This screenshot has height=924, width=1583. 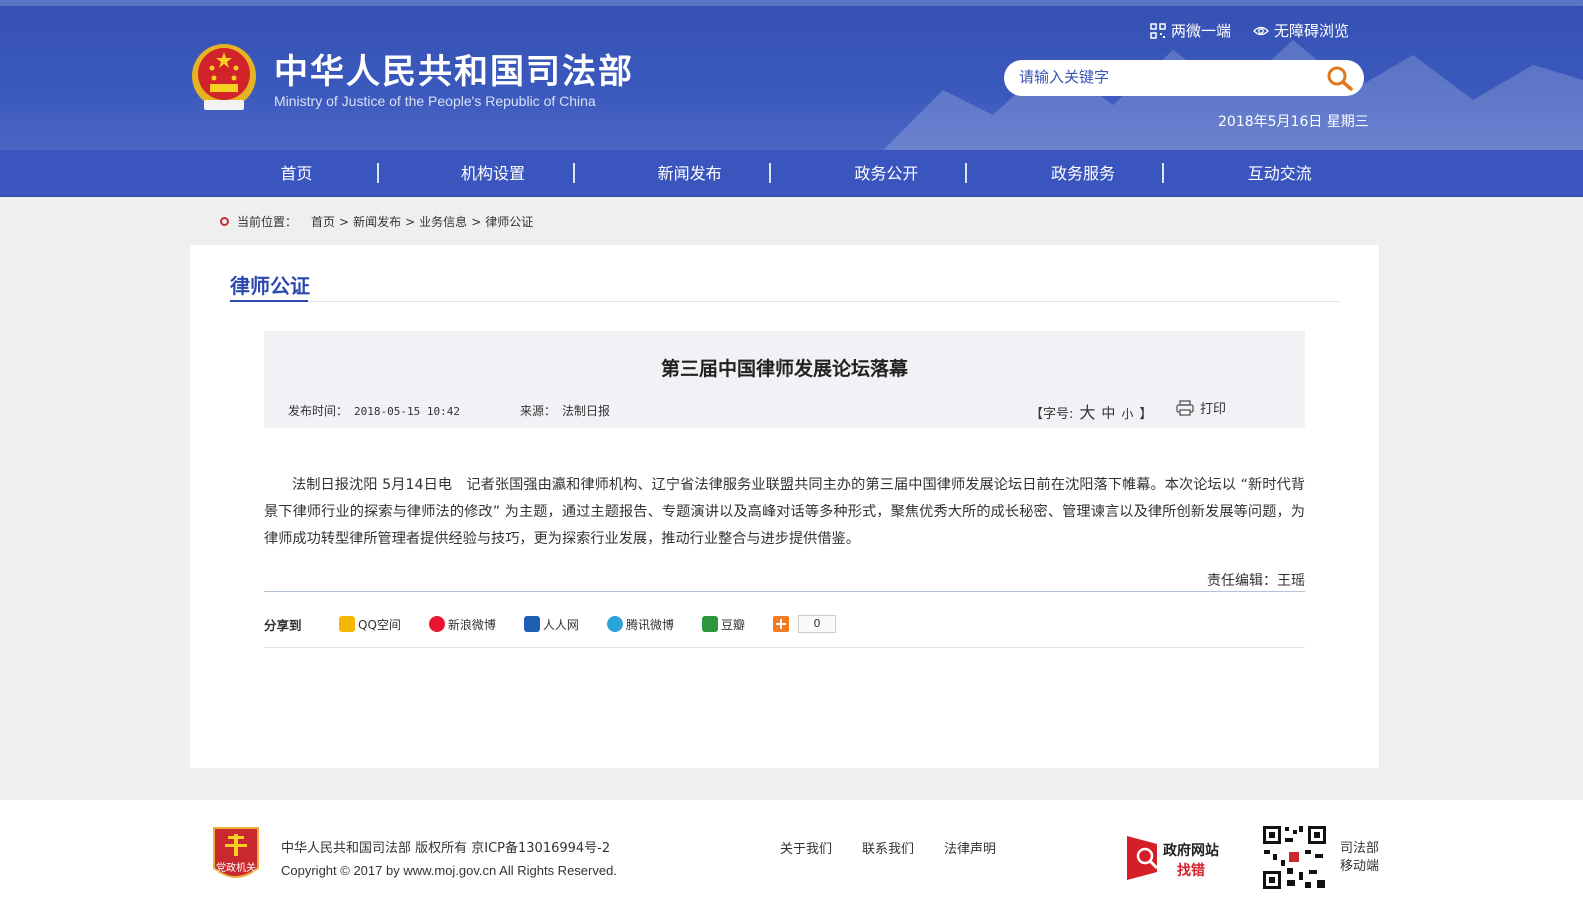 I want to click on share-qzone-label: QQ空间, so click(x=379, y=624).